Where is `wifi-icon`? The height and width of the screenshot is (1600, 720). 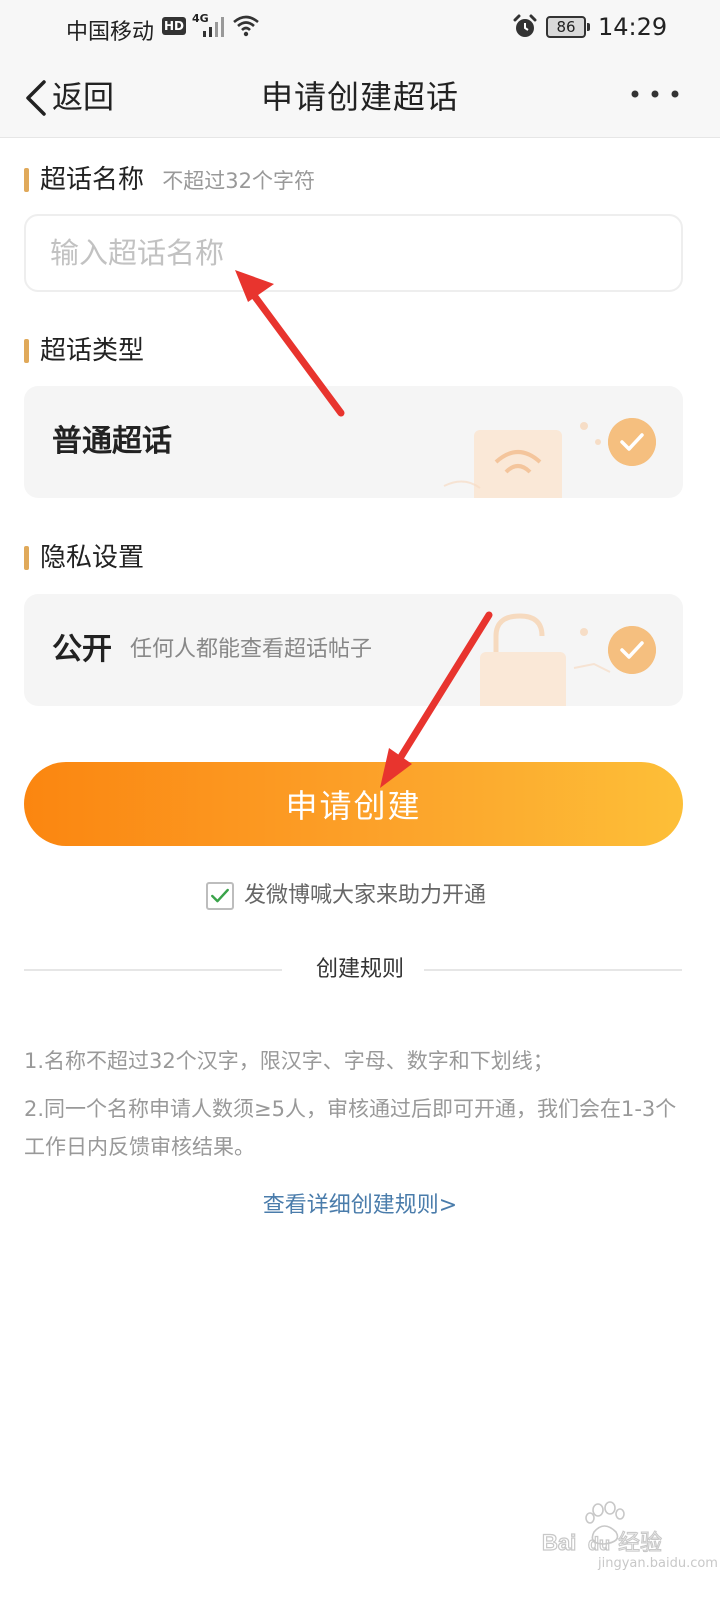 wifi-icon is located at coordinates (246, 26).